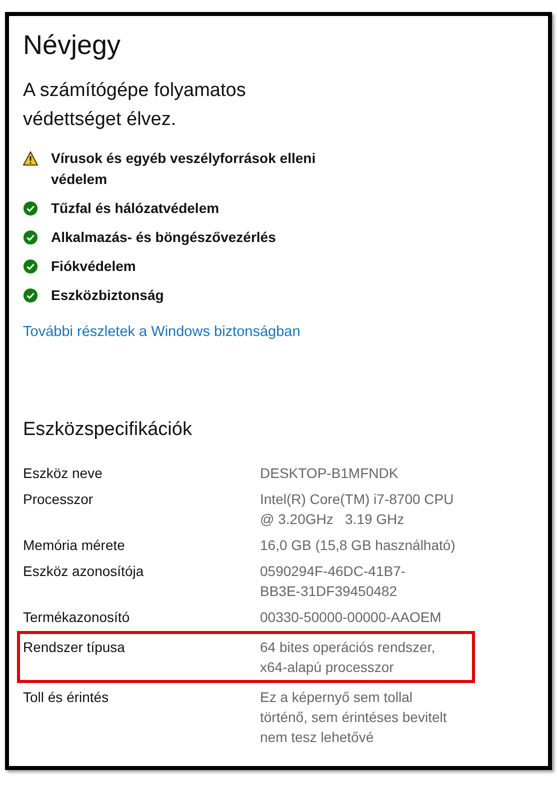 The height and width of the screenshot is (788, 557). Describe the element at coordinates (354, 717) in the screenshot. I see `spec-value: Ez a képernyő sem tollal történő, sem érintéses bevitelt nem tesz lehetővé` at that location.